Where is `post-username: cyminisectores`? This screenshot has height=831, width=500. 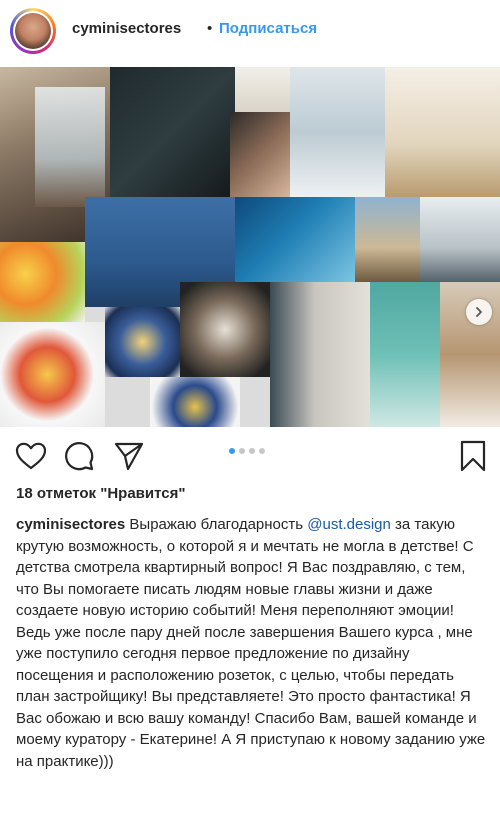 post-username: cyminisectores is located at coordinates (126, 28).